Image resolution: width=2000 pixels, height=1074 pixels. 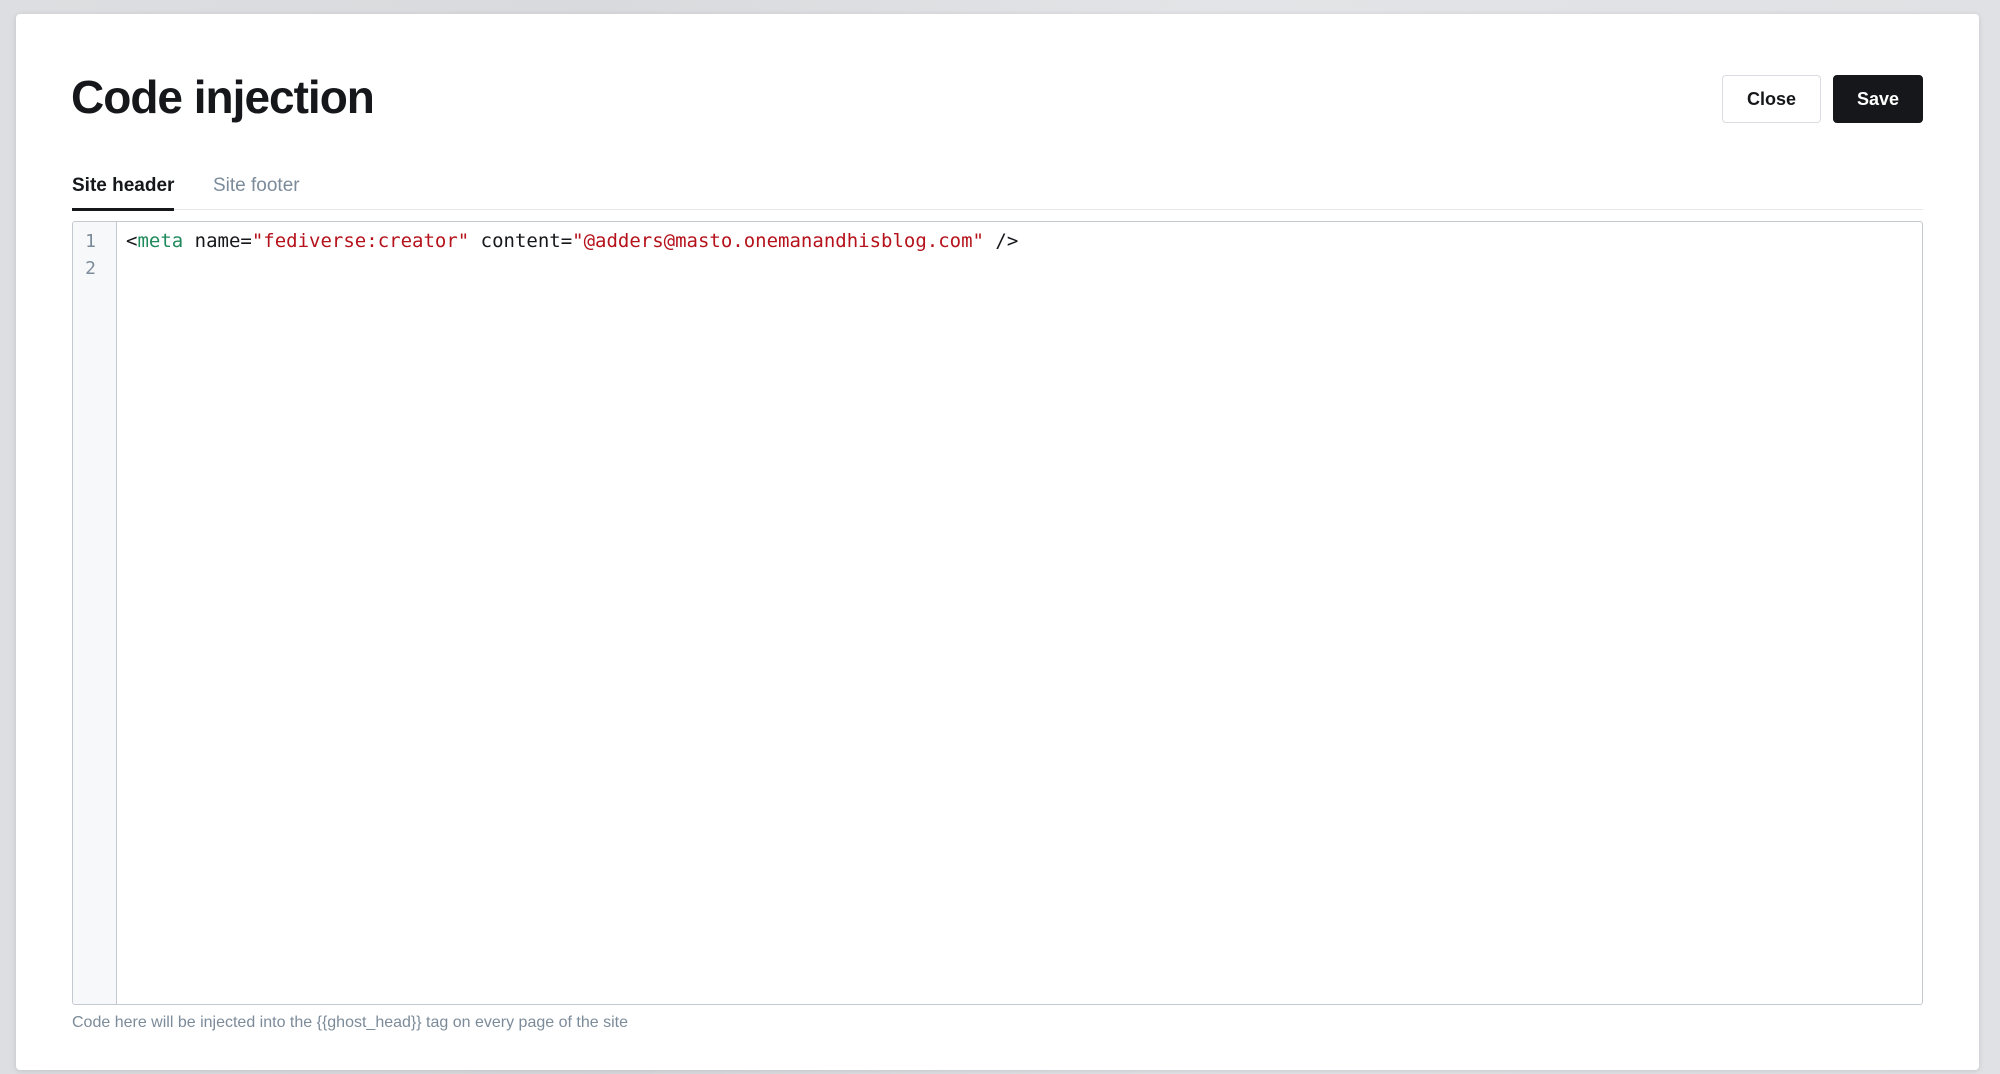 What do you see at coordinates (223, 97) in the screenshot?
I see `page-title: Code injection` at bounding box center [223, 97].